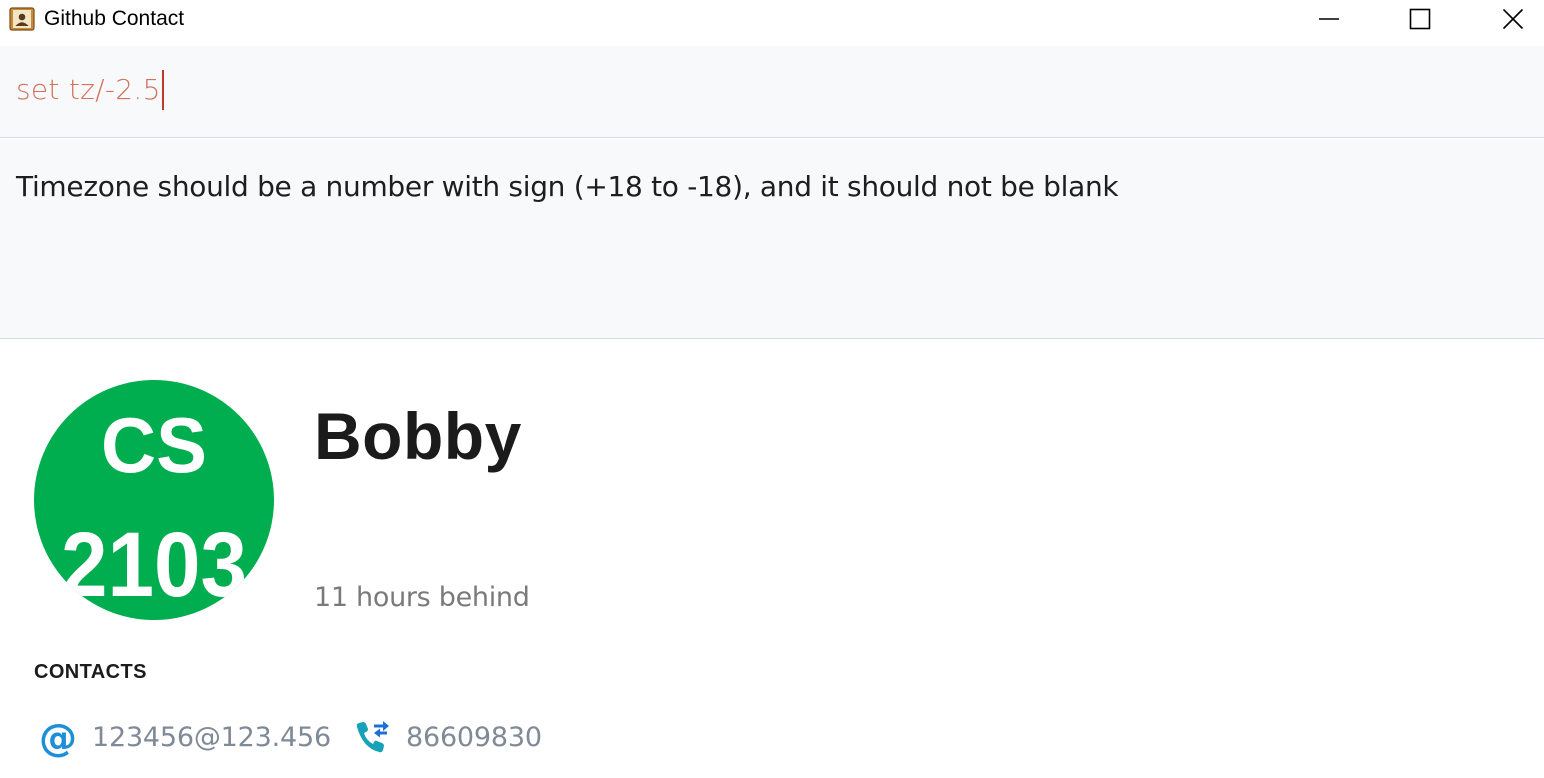 The width and height of the screenshot is (1544, 778). I want to click on maximize-button, so click(1420, 19).